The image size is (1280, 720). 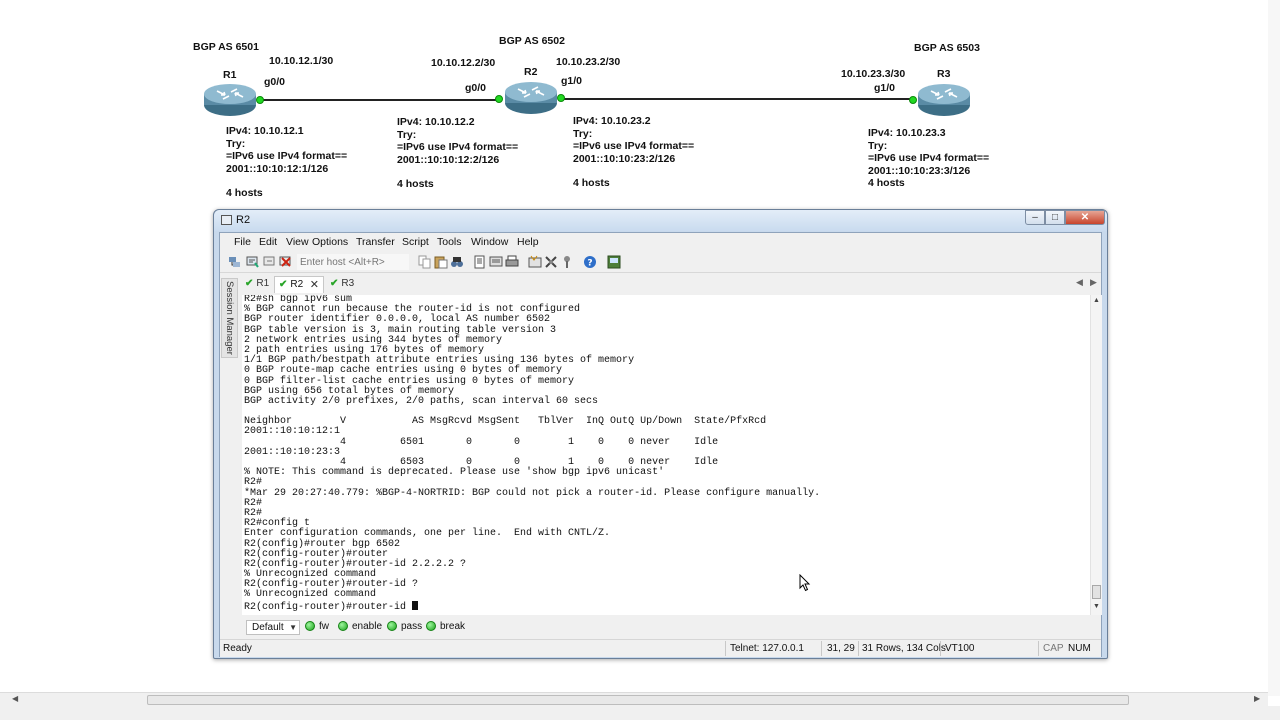 I want to click on button-pass: pass, so click(x=404, y=626).